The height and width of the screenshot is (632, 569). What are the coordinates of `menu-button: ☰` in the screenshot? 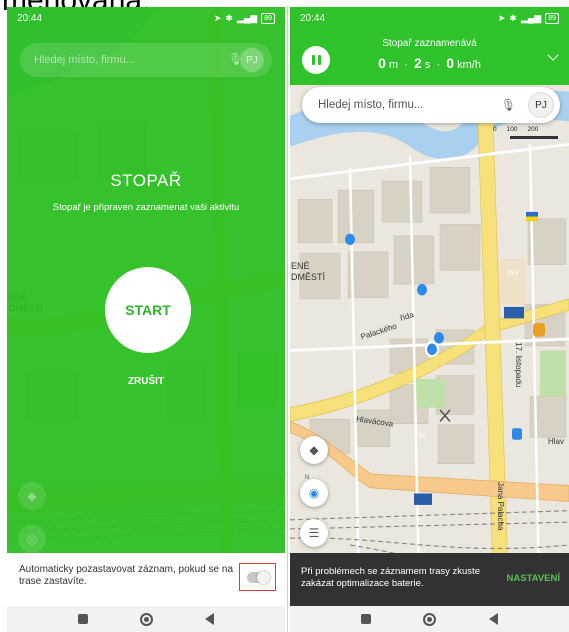 It's located at (314, 533).